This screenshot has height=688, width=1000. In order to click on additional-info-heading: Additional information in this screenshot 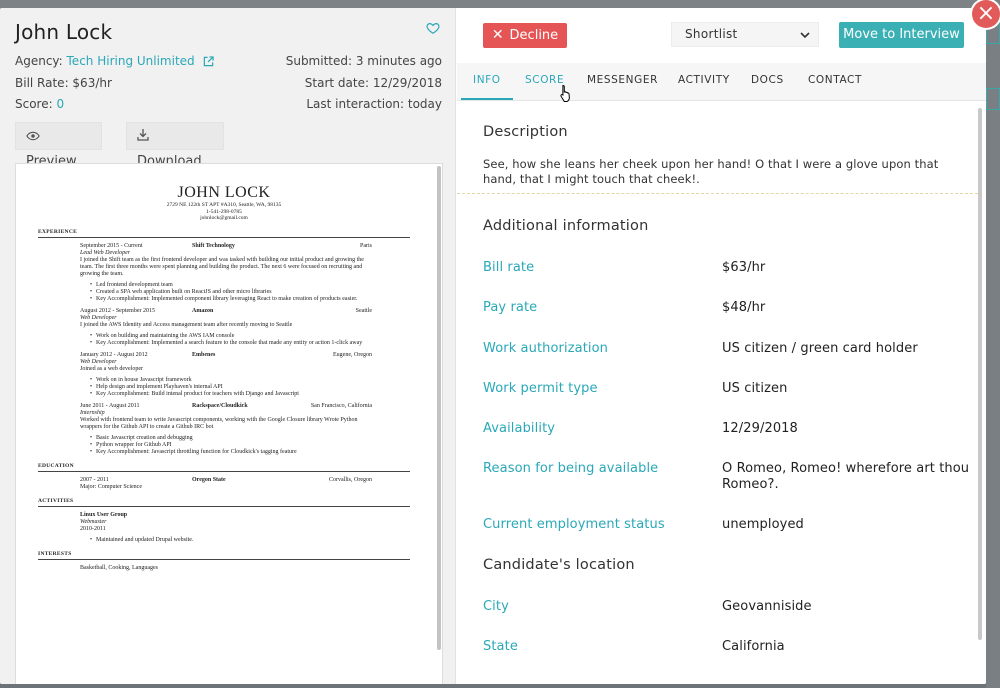, I will do `click(566, 226)`.